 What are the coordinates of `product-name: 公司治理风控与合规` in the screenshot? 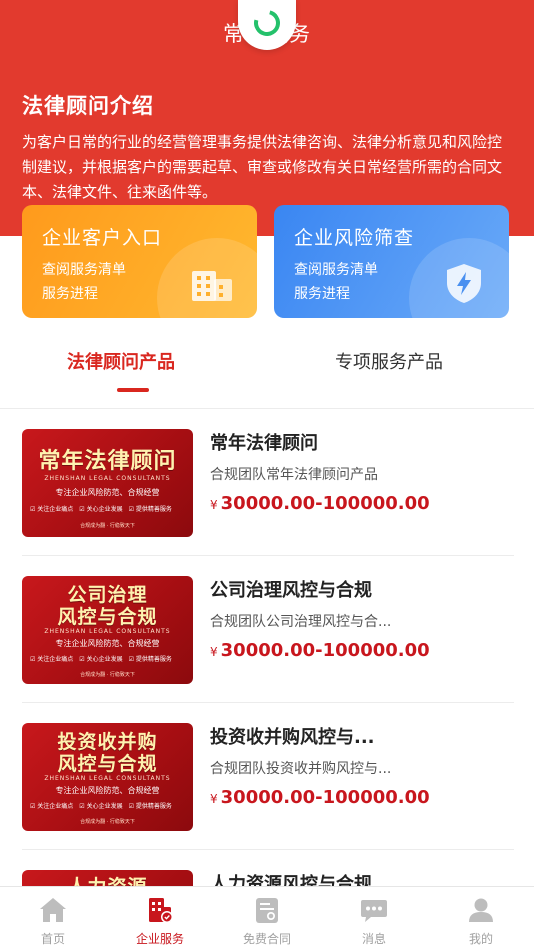 It's located at (291, 590).